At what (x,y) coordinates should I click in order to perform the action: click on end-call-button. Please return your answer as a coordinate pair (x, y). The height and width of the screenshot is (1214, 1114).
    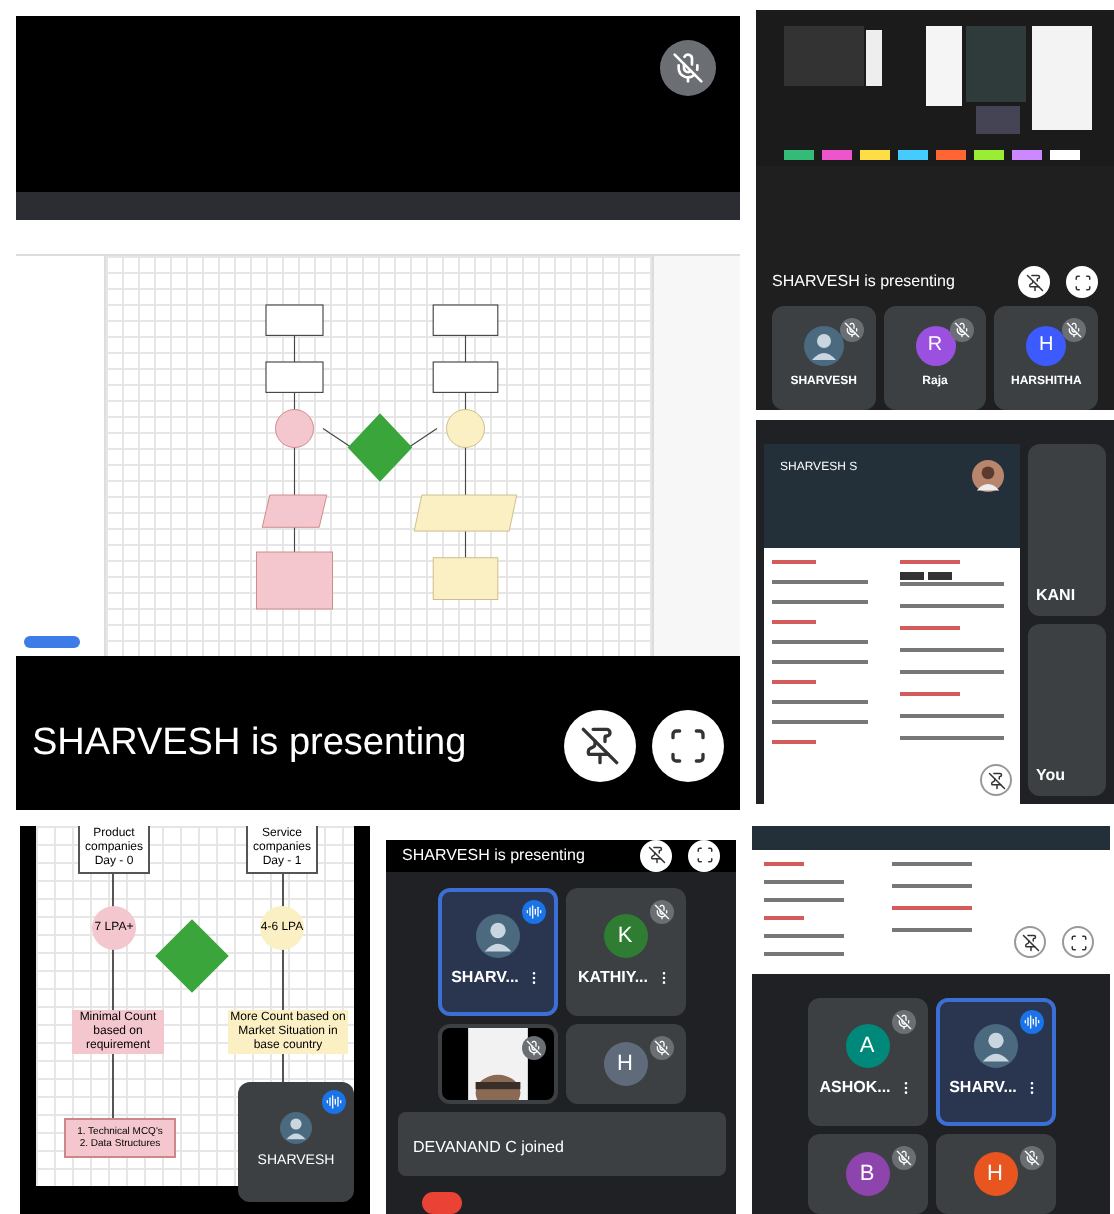
    Looking at the image, I should click on (441, 1202).